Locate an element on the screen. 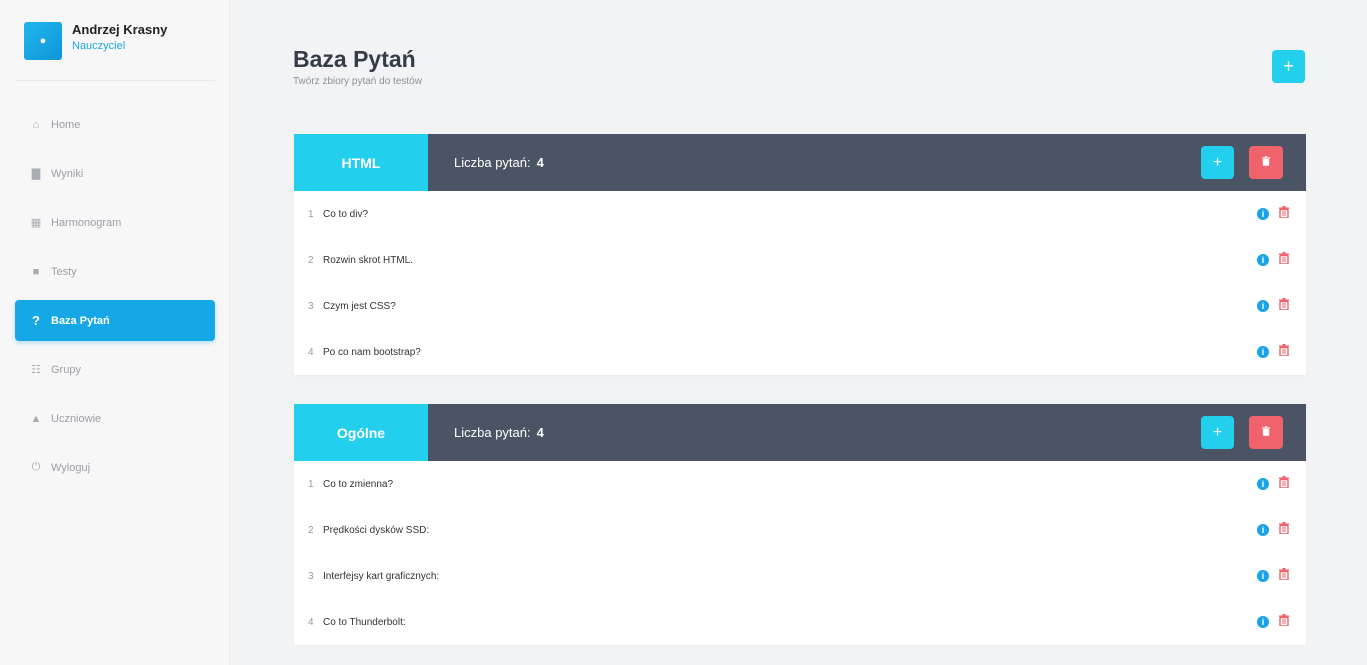  question-text: Co to Thunderbolt: is located at coordinates (364, 622).